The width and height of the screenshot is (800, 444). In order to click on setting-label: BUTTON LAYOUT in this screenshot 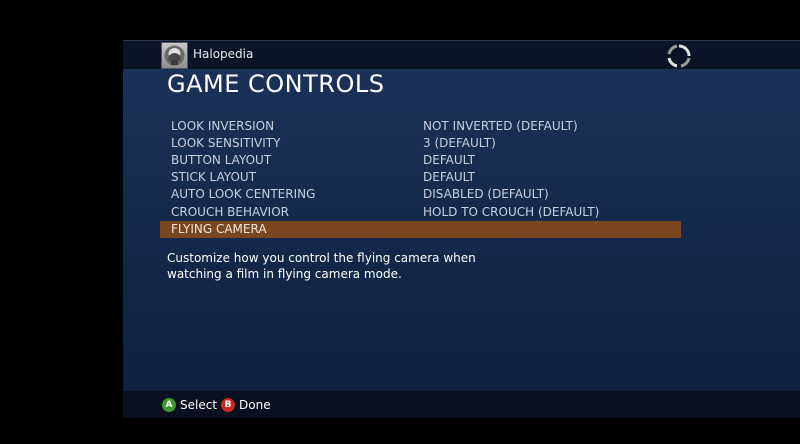, I will do `click(221, 160)`.